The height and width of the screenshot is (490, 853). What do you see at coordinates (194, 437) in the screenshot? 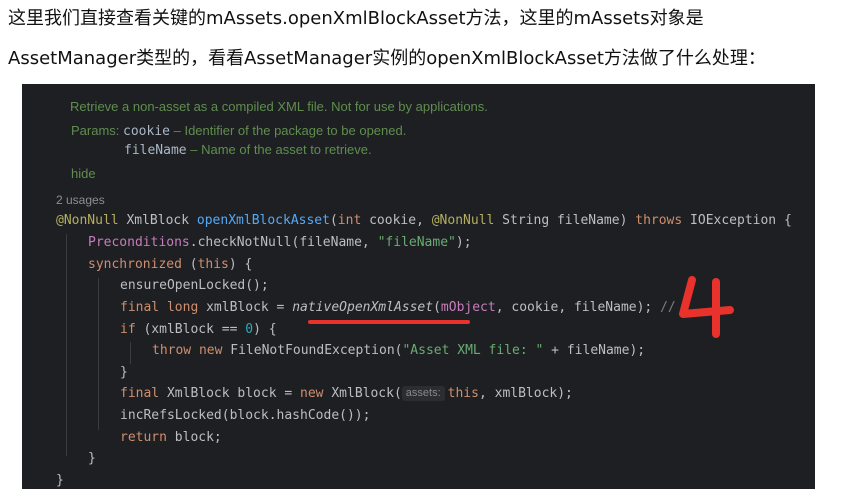
I see `token: block;` at bounding box center [194, 437].